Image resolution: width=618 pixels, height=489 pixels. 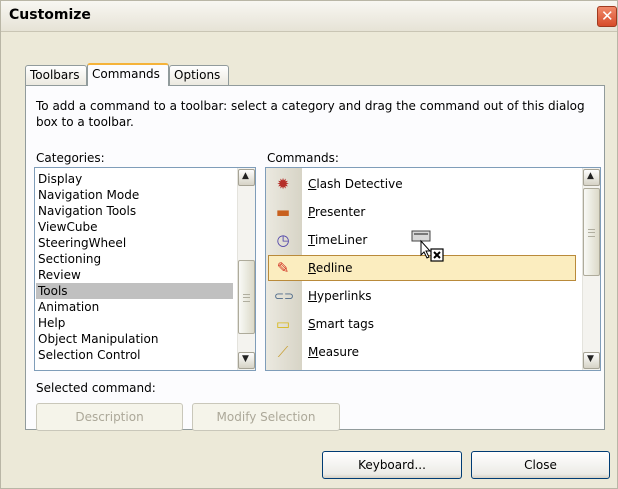 I want to click on command-item-measure: ⟋ Measure, so click(x=420, y=352).